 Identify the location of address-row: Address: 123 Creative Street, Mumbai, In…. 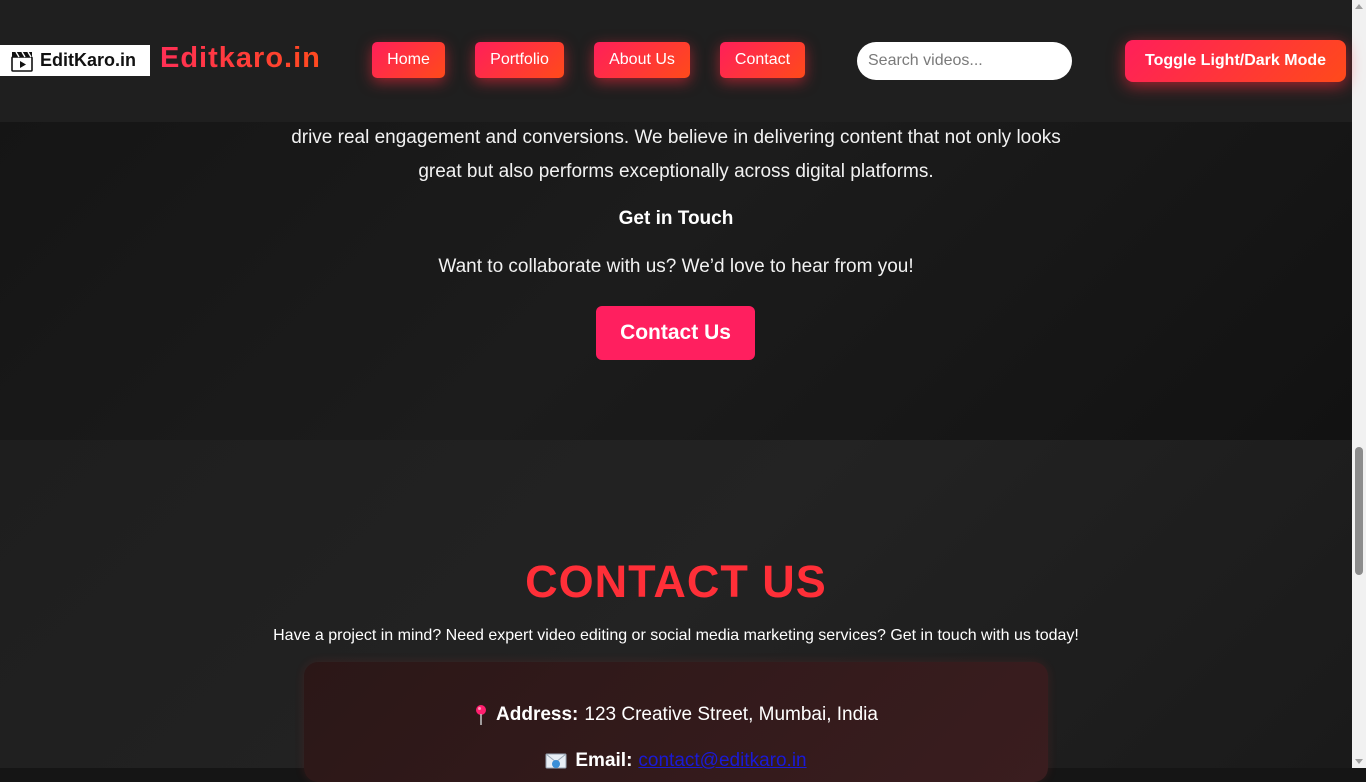
(676, 715).